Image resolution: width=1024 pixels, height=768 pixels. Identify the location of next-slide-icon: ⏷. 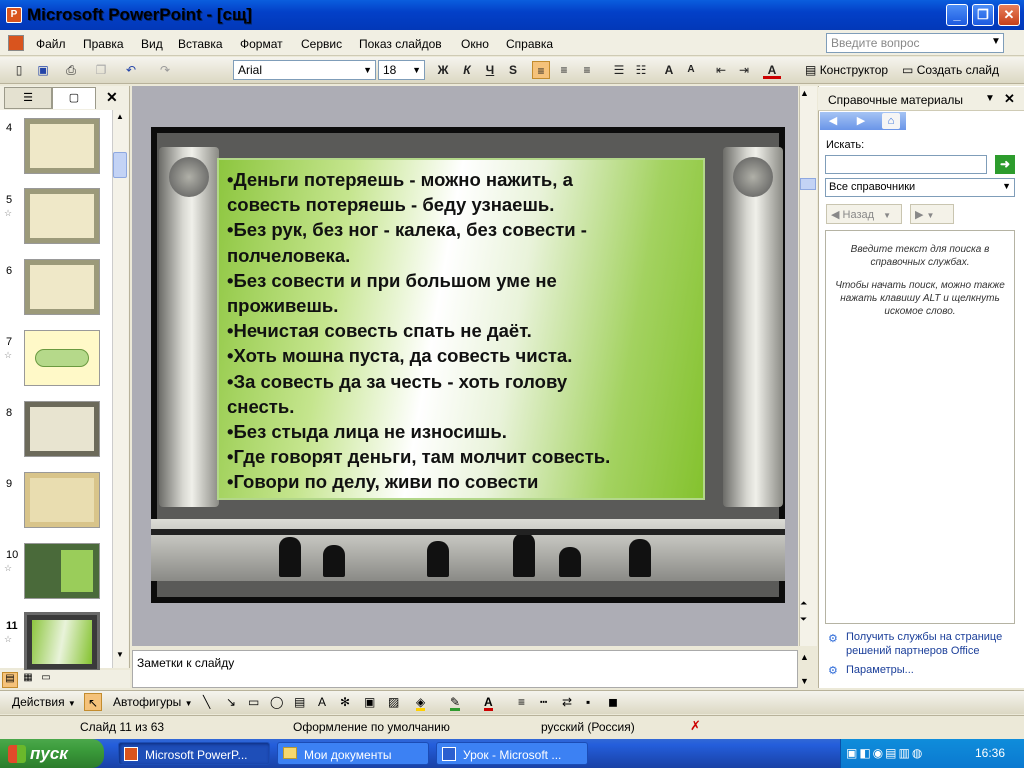
(803, 619).